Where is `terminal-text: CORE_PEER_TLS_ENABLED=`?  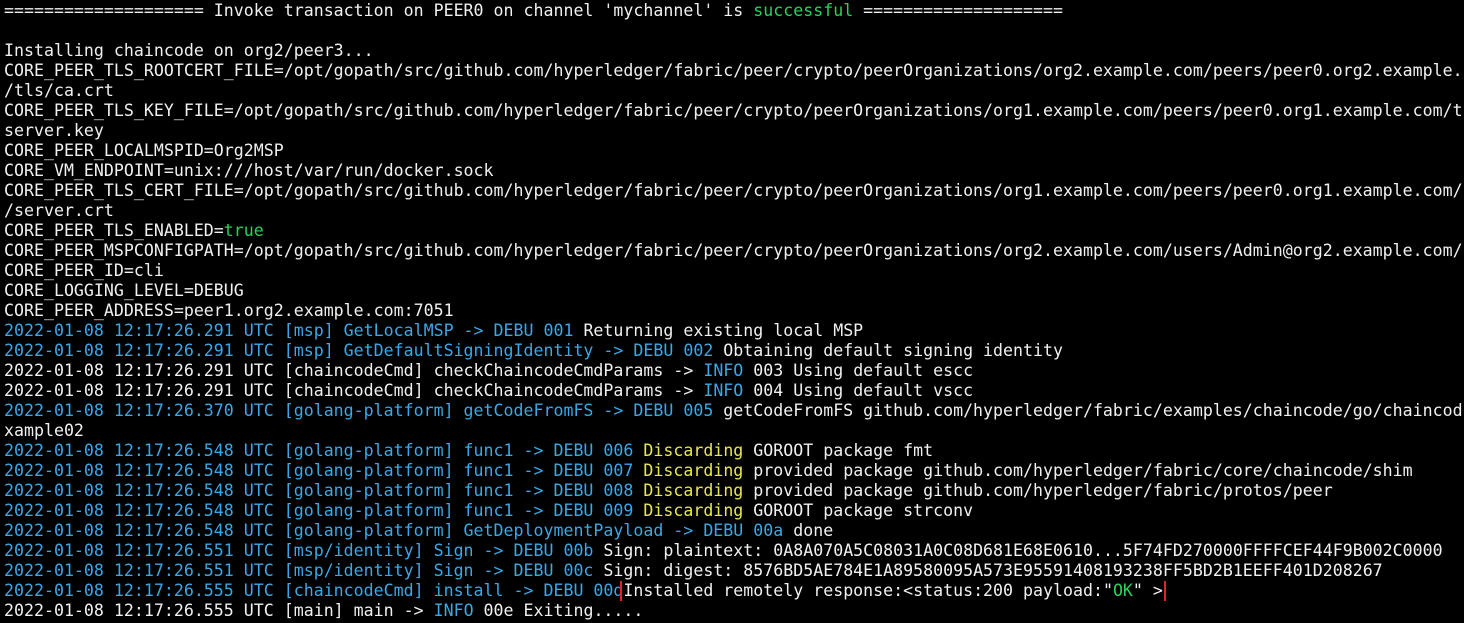 terminal-text: CORE_PEER_TLS_ENABLED= is located at coordinates (114, 230).